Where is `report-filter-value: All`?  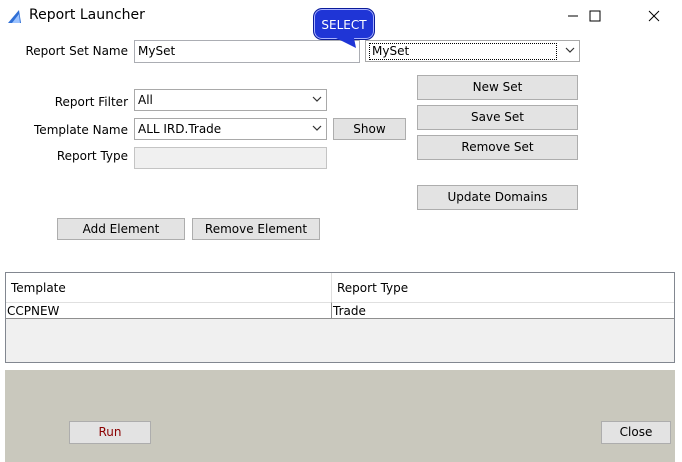
report-filter-value: All is located at coordinates (145, 100).